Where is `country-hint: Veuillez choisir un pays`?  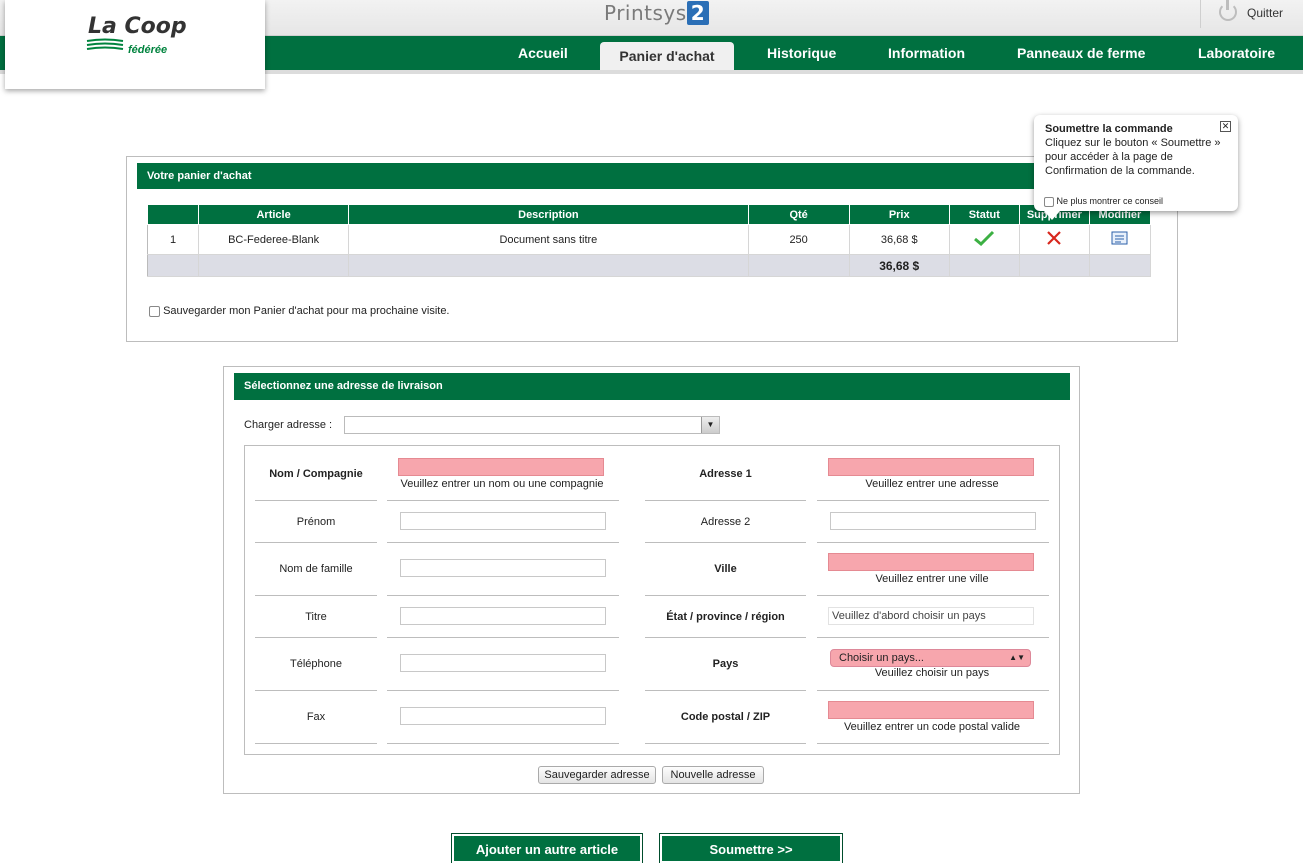
country-hint: Veuillez choisir un pays is located at coordinates (932, 673).